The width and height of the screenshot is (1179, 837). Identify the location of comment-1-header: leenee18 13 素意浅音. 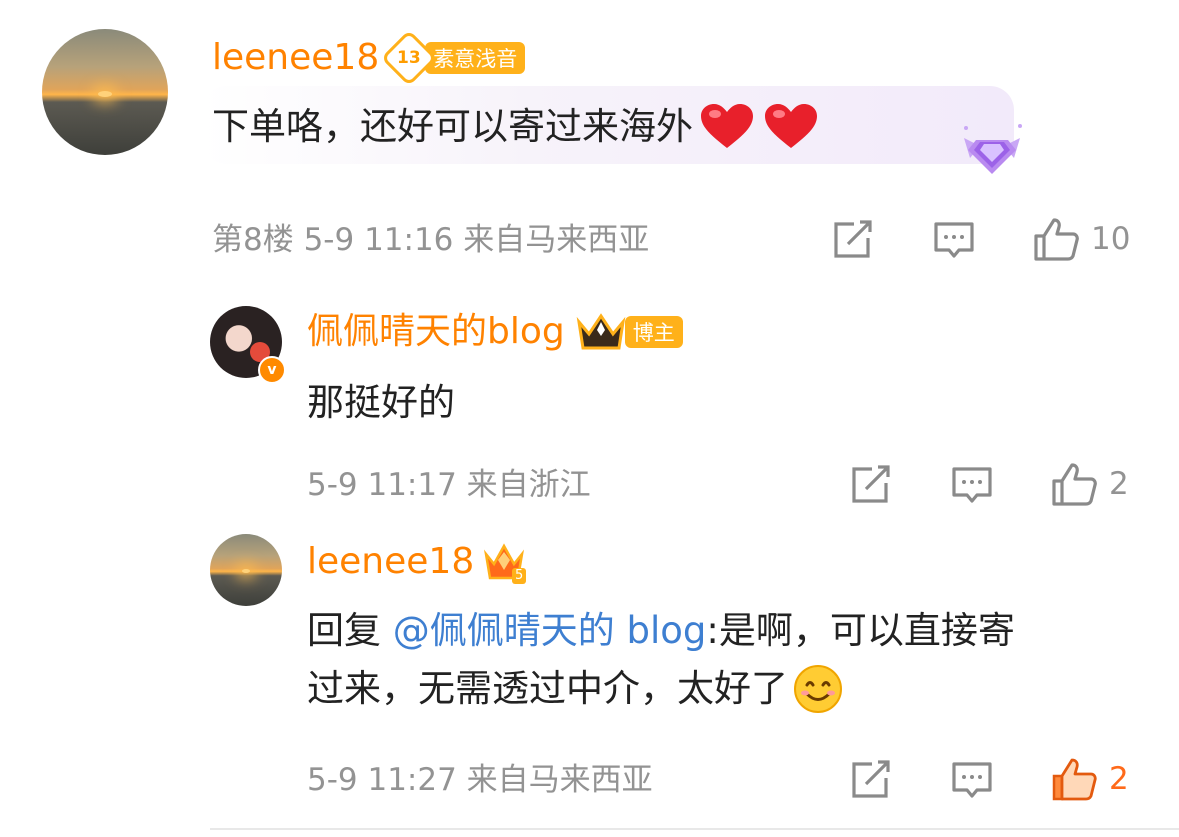
(369, 58).